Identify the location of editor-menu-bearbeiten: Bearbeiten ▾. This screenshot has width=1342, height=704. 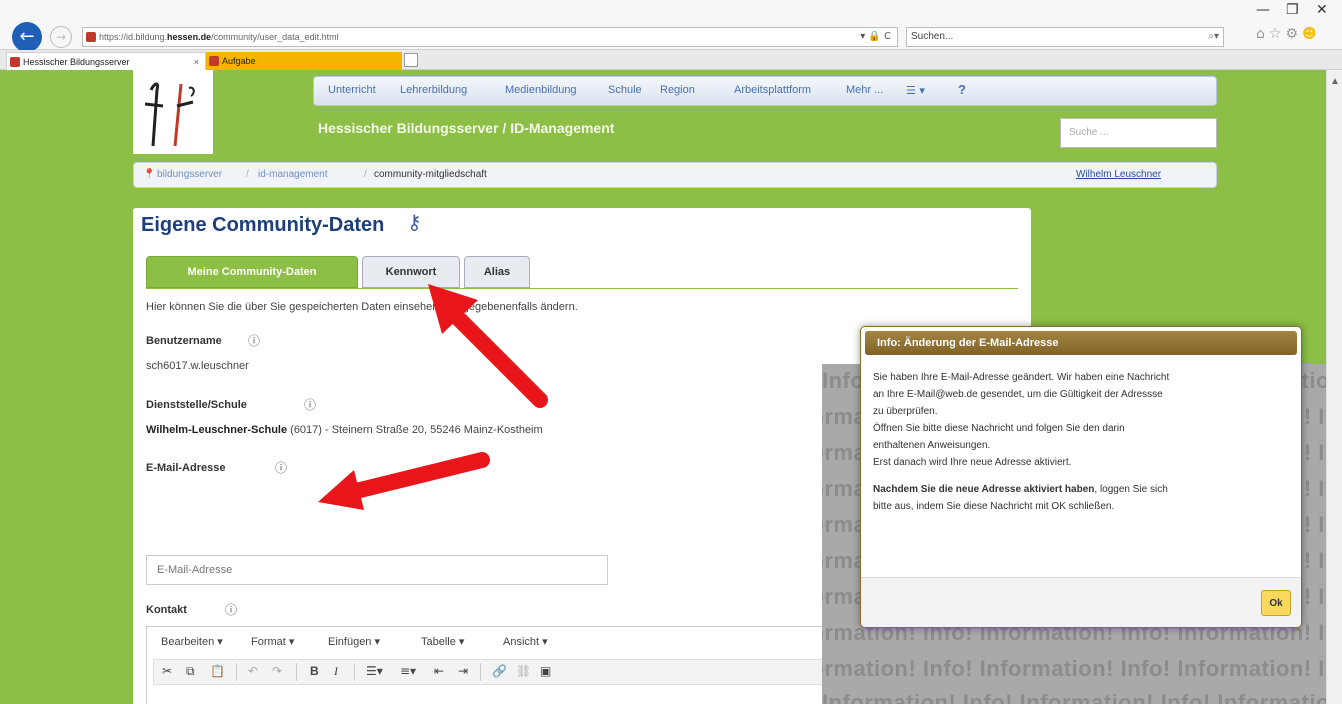
(192, 641).